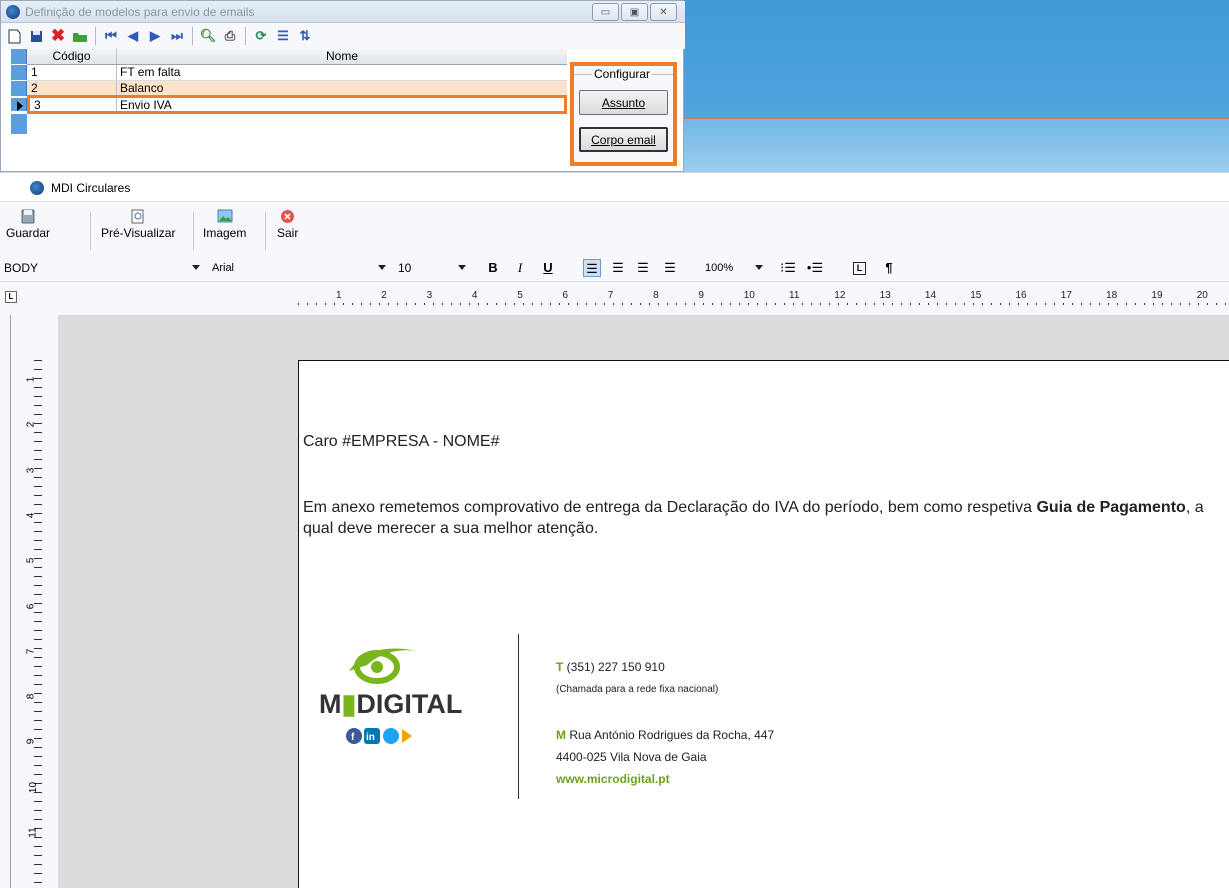 Image resolution: width=1229 pixels, height=888 pixels. Describe the element at coordinates (288, 216) in the screenshot. I see `exit-icon` at that location.